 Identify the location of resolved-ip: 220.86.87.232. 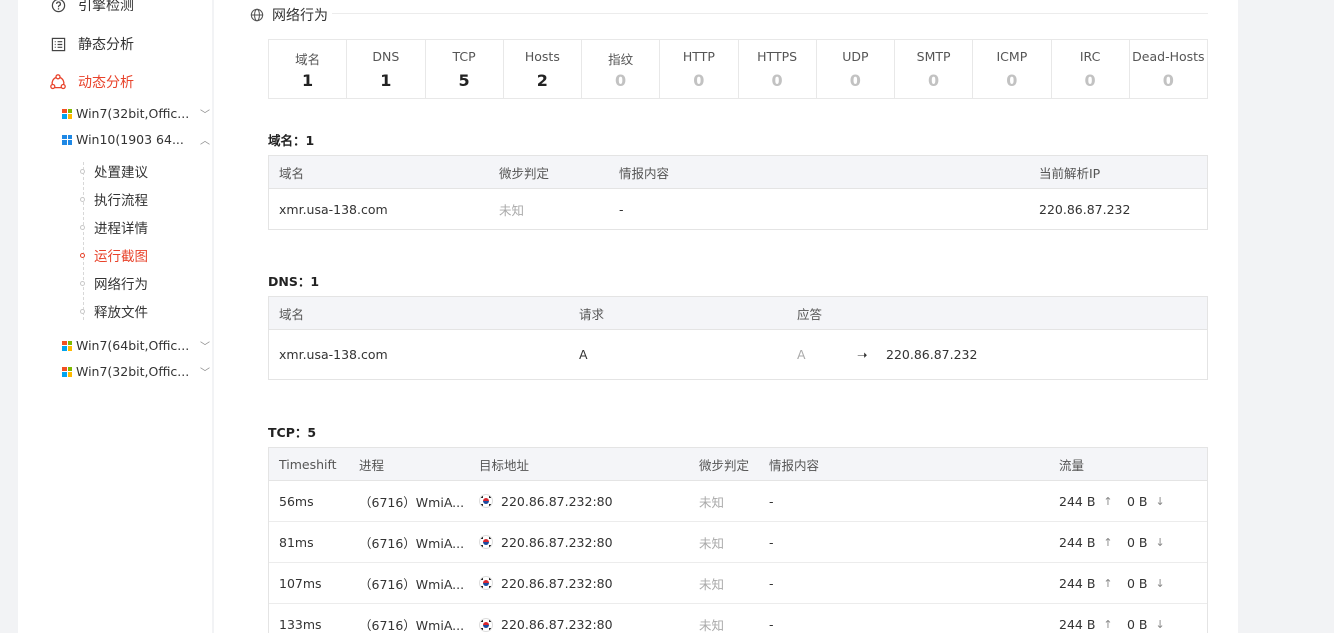
(1084, 209).